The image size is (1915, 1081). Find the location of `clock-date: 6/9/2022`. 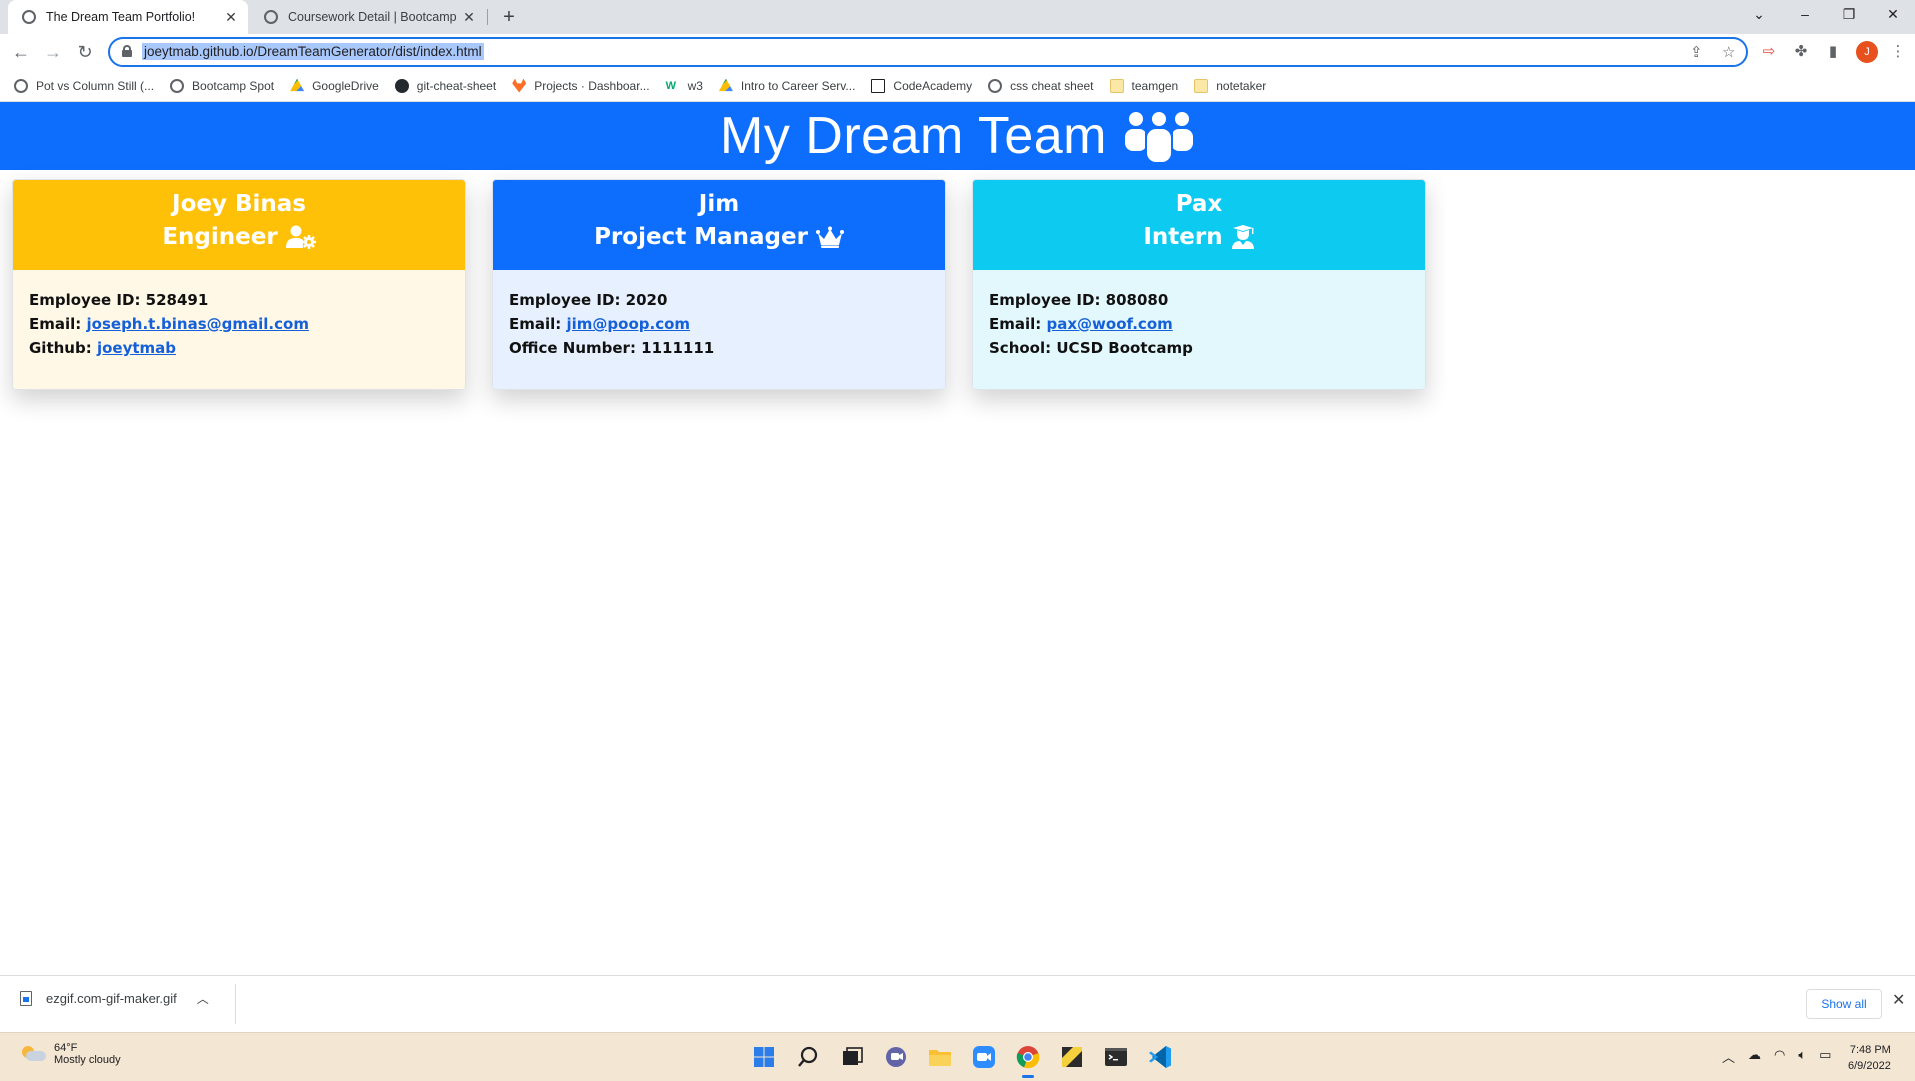

clock-date: 6/9/2022 is located at coordinates (1869, 1066).